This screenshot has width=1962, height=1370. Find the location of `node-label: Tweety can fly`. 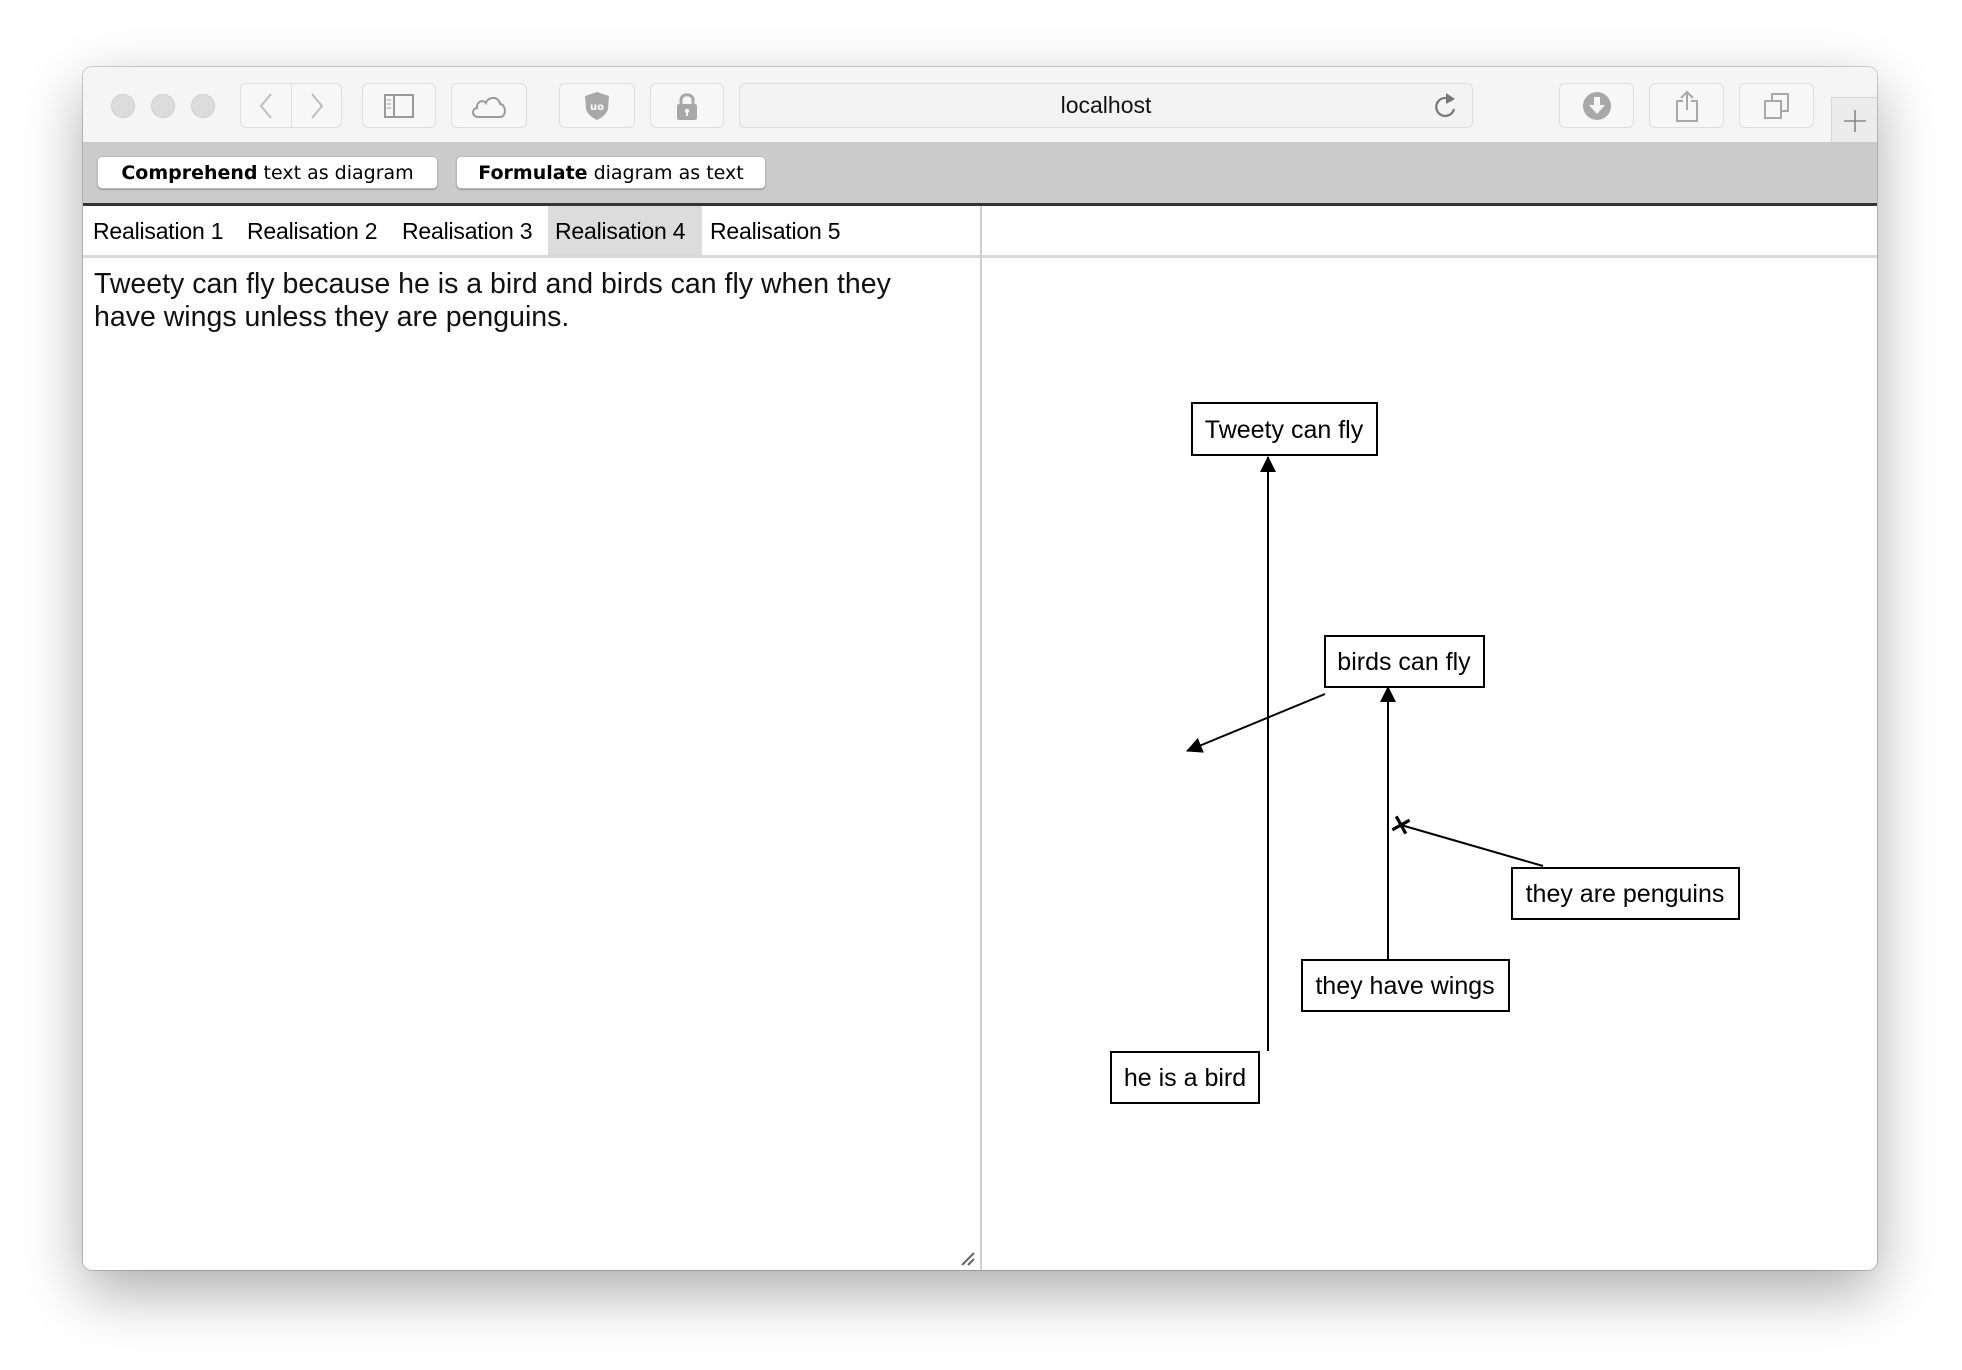

node-label: Tweety can fly is located at coordinates (1284, 430).